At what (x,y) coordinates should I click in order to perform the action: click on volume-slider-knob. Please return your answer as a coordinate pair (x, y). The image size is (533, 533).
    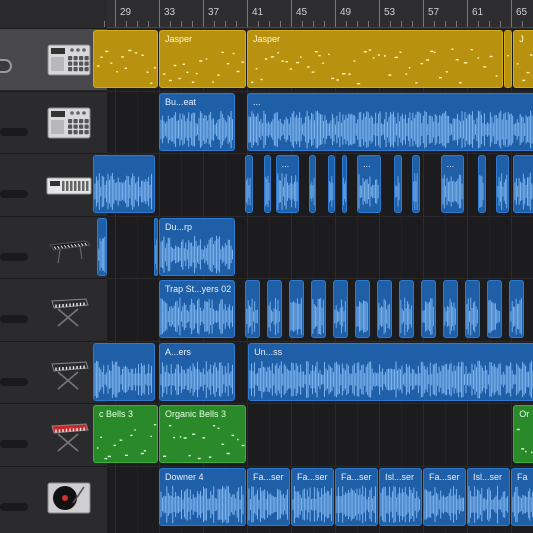
    Looking at the image, I should click on (6, 66).